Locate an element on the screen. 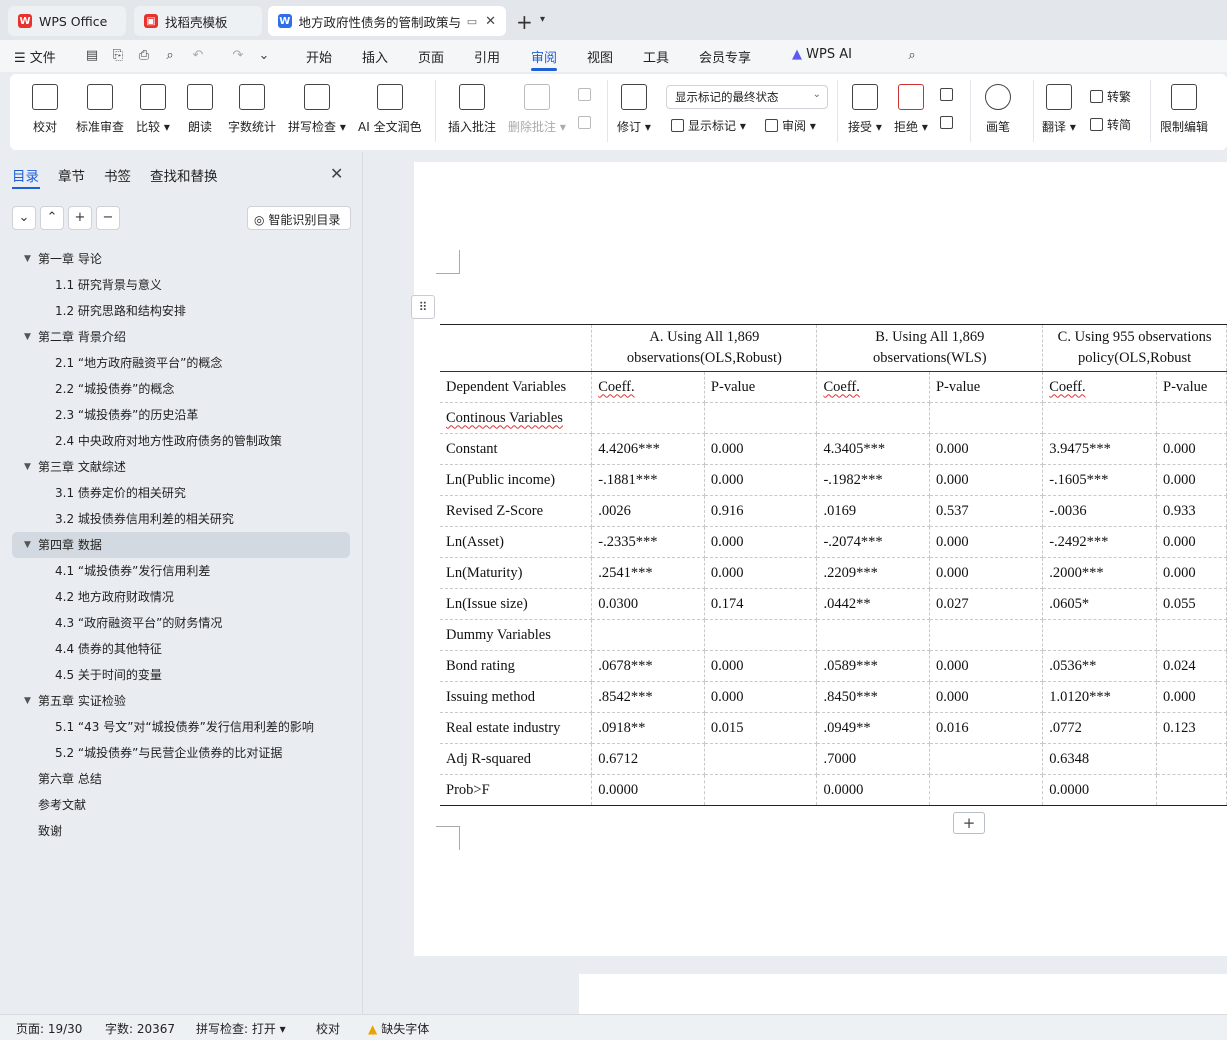 This screenshot has width=1227, height=1040. menu-reference: 引用 is located at coordinates (487, 56).